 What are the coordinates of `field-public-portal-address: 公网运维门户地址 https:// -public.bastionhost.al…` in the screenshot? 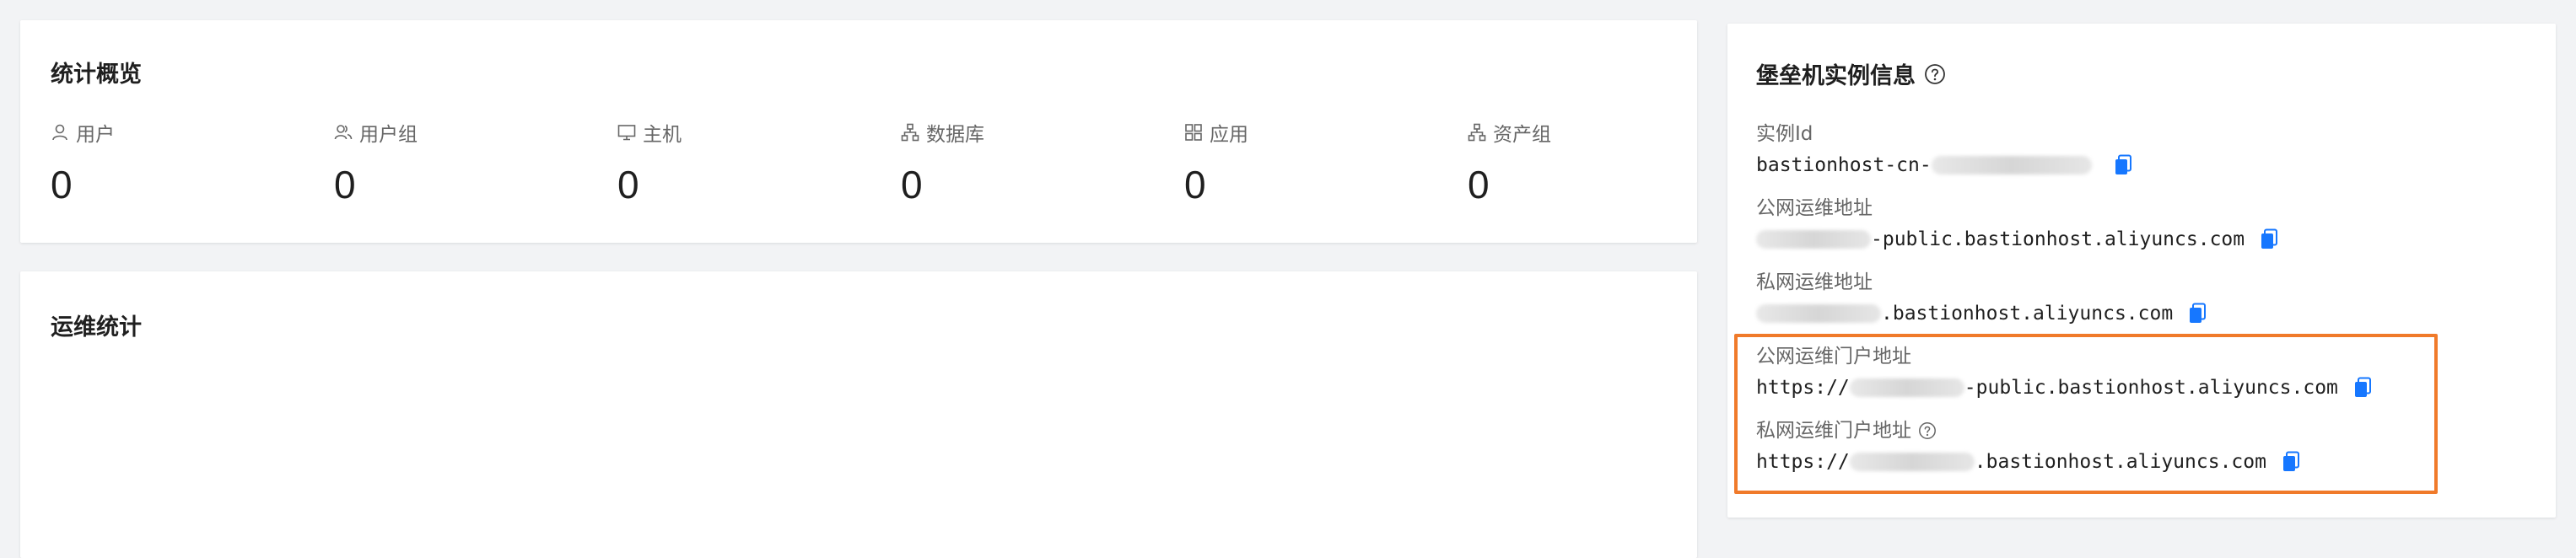 It's located at (2064, 372).